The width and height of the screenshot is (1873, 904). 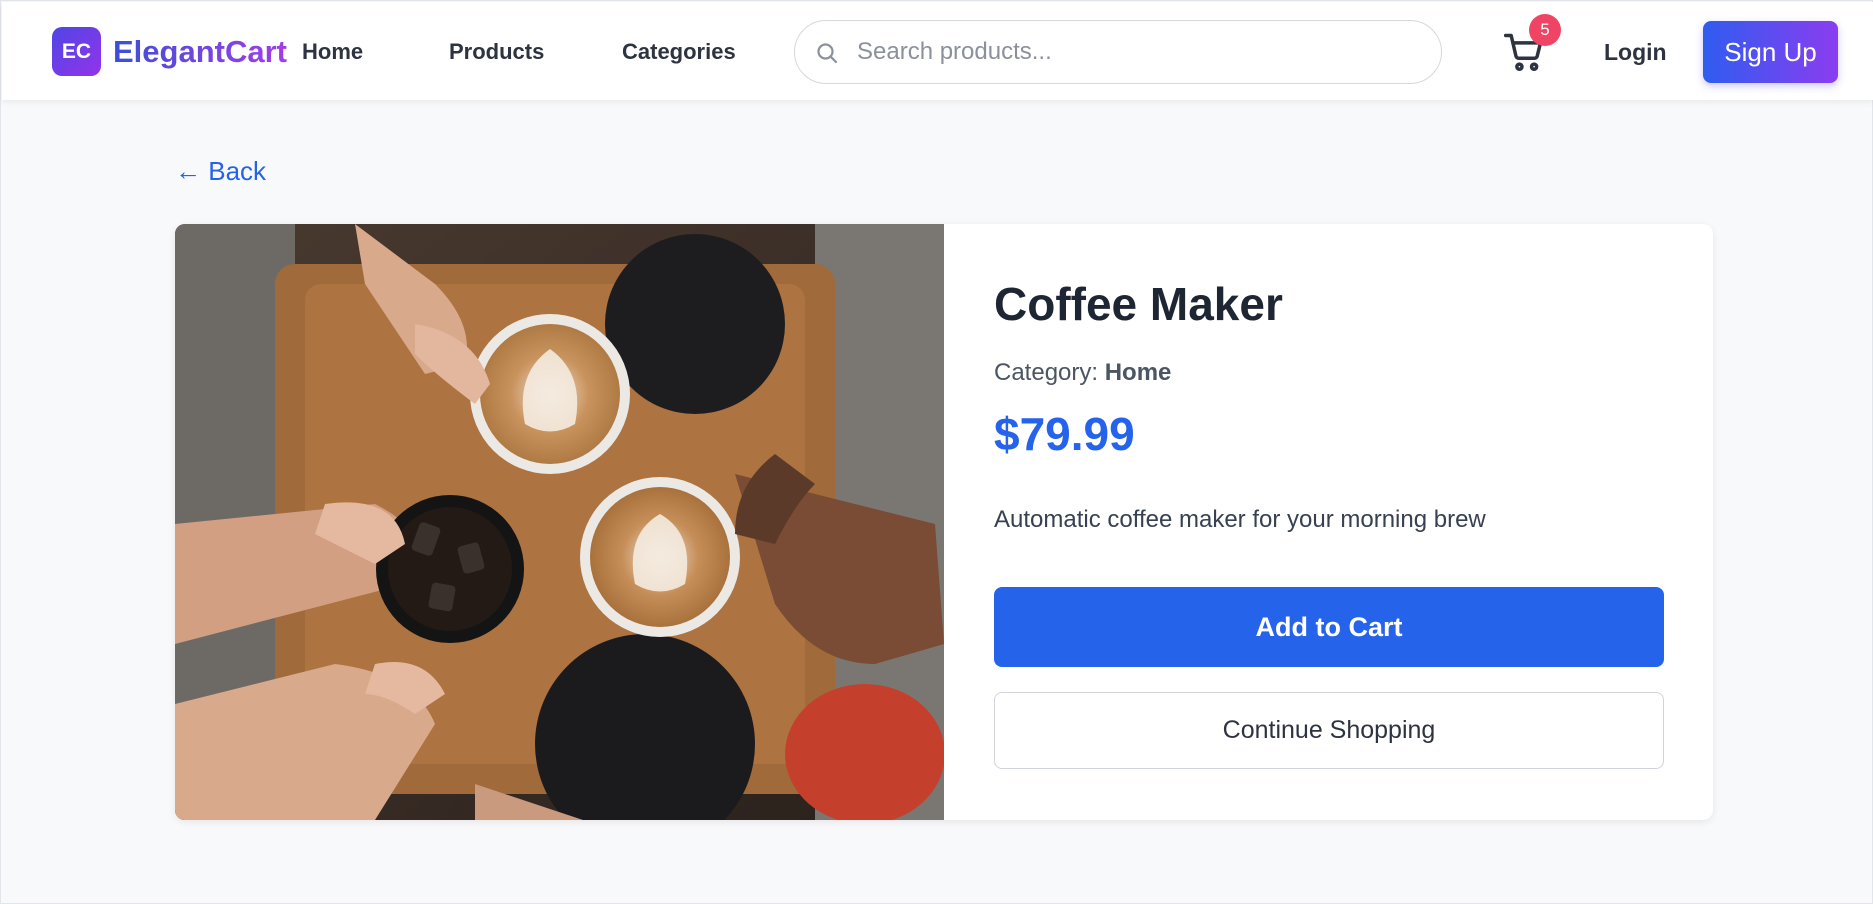 What do you see at coordinates (1137, 52) in the screenshot?
I see `search-input` at bounding box center [1137, 52].